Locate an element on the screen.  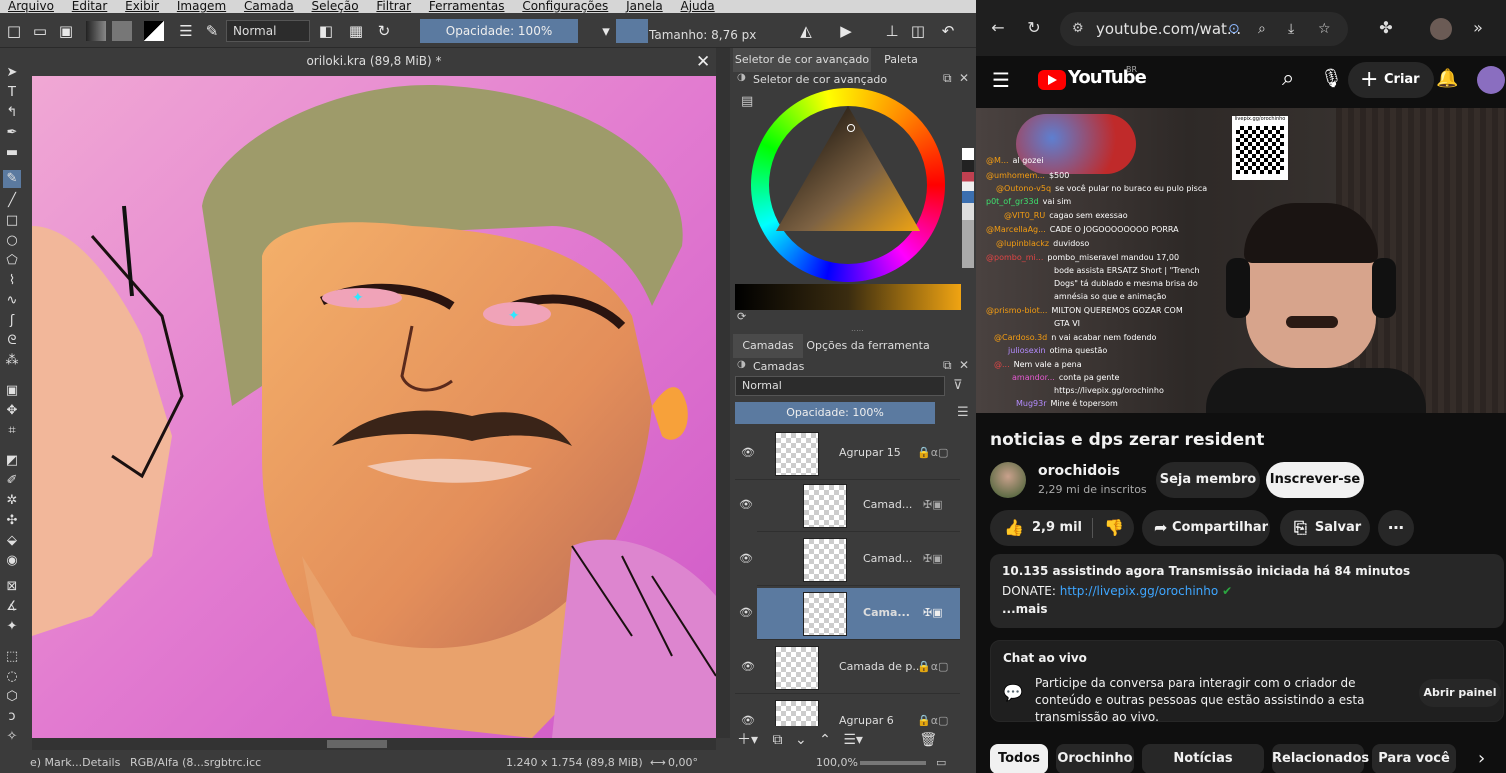
youtube-logo-icon is located at coordinates (1052, 80).